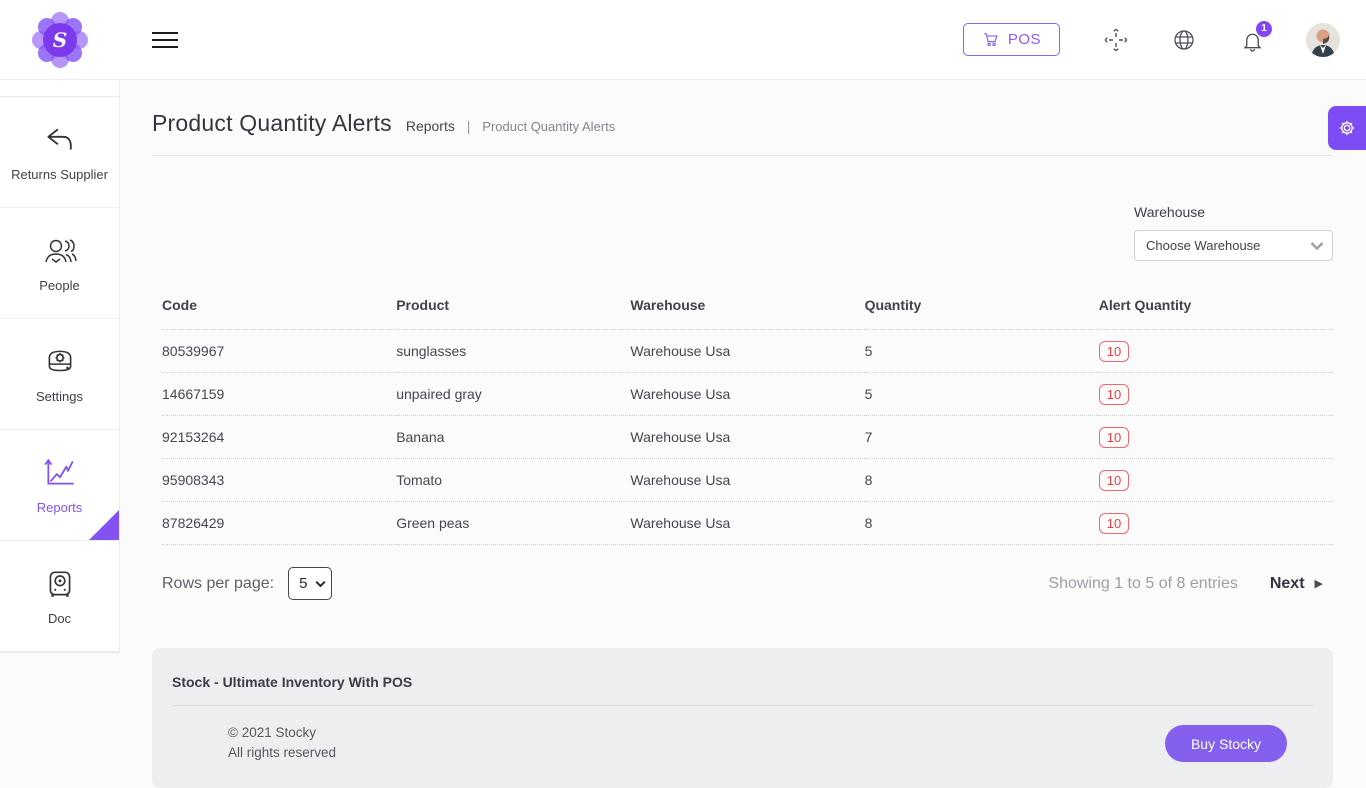 Image resolution: width=1366 pixels, height=788 pixels. I want to click on pos-button: POS, so click(1011, 39).